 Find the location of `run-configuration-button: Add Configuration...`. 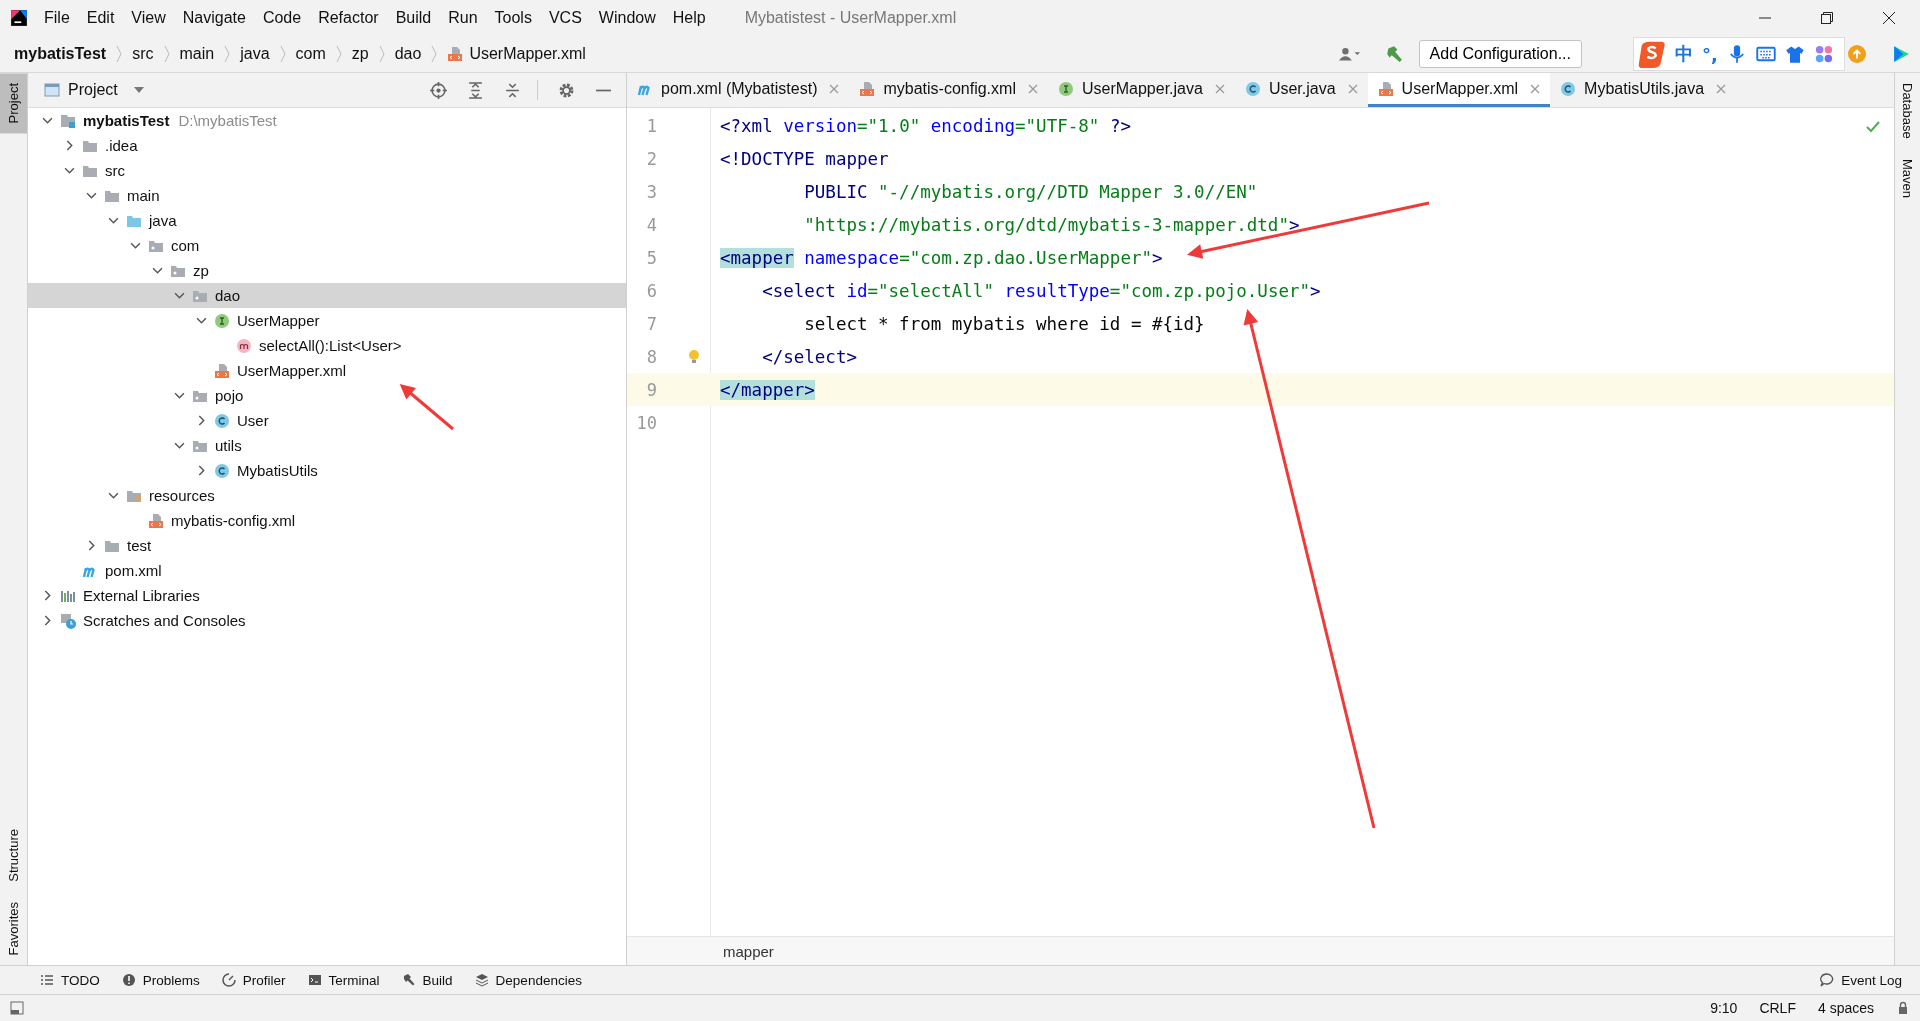

run-configuration-button: Add Configuration... is located at coordinates (1500, 54).